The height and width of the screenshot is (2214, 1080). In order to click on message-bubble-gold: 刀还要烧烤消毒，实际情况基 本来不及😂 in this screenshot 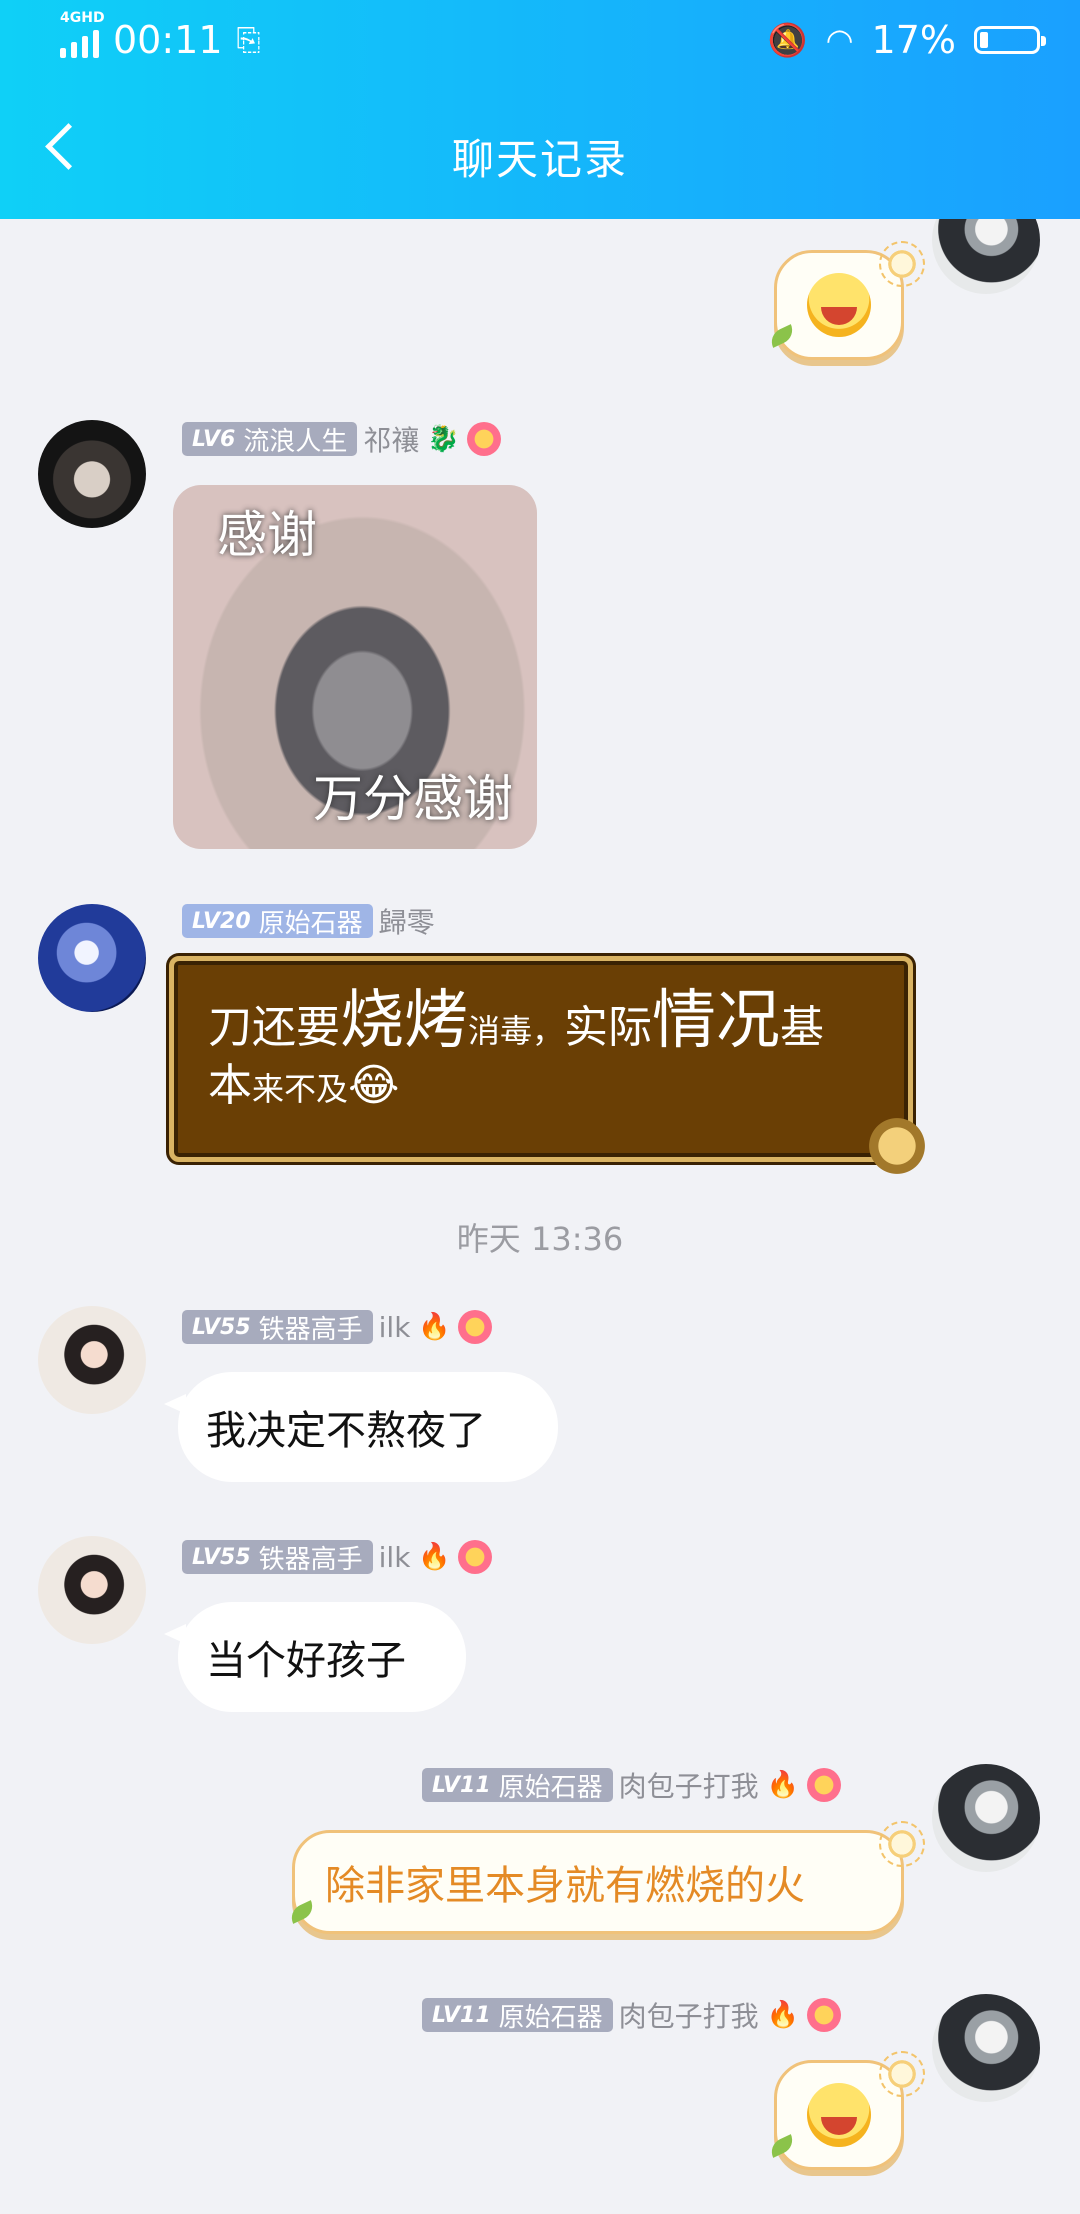, I will do `click(541, 1059)`.